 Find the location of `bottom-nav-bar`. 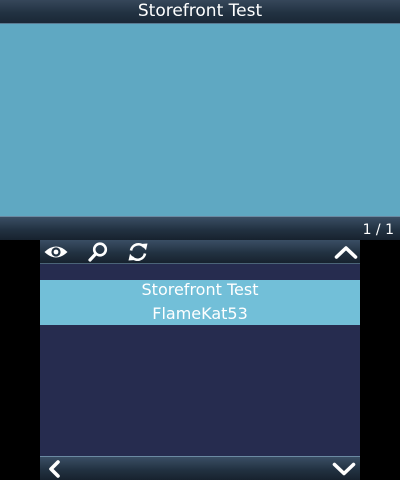

bottom-nav-bar is located at coordinates (200, 468).